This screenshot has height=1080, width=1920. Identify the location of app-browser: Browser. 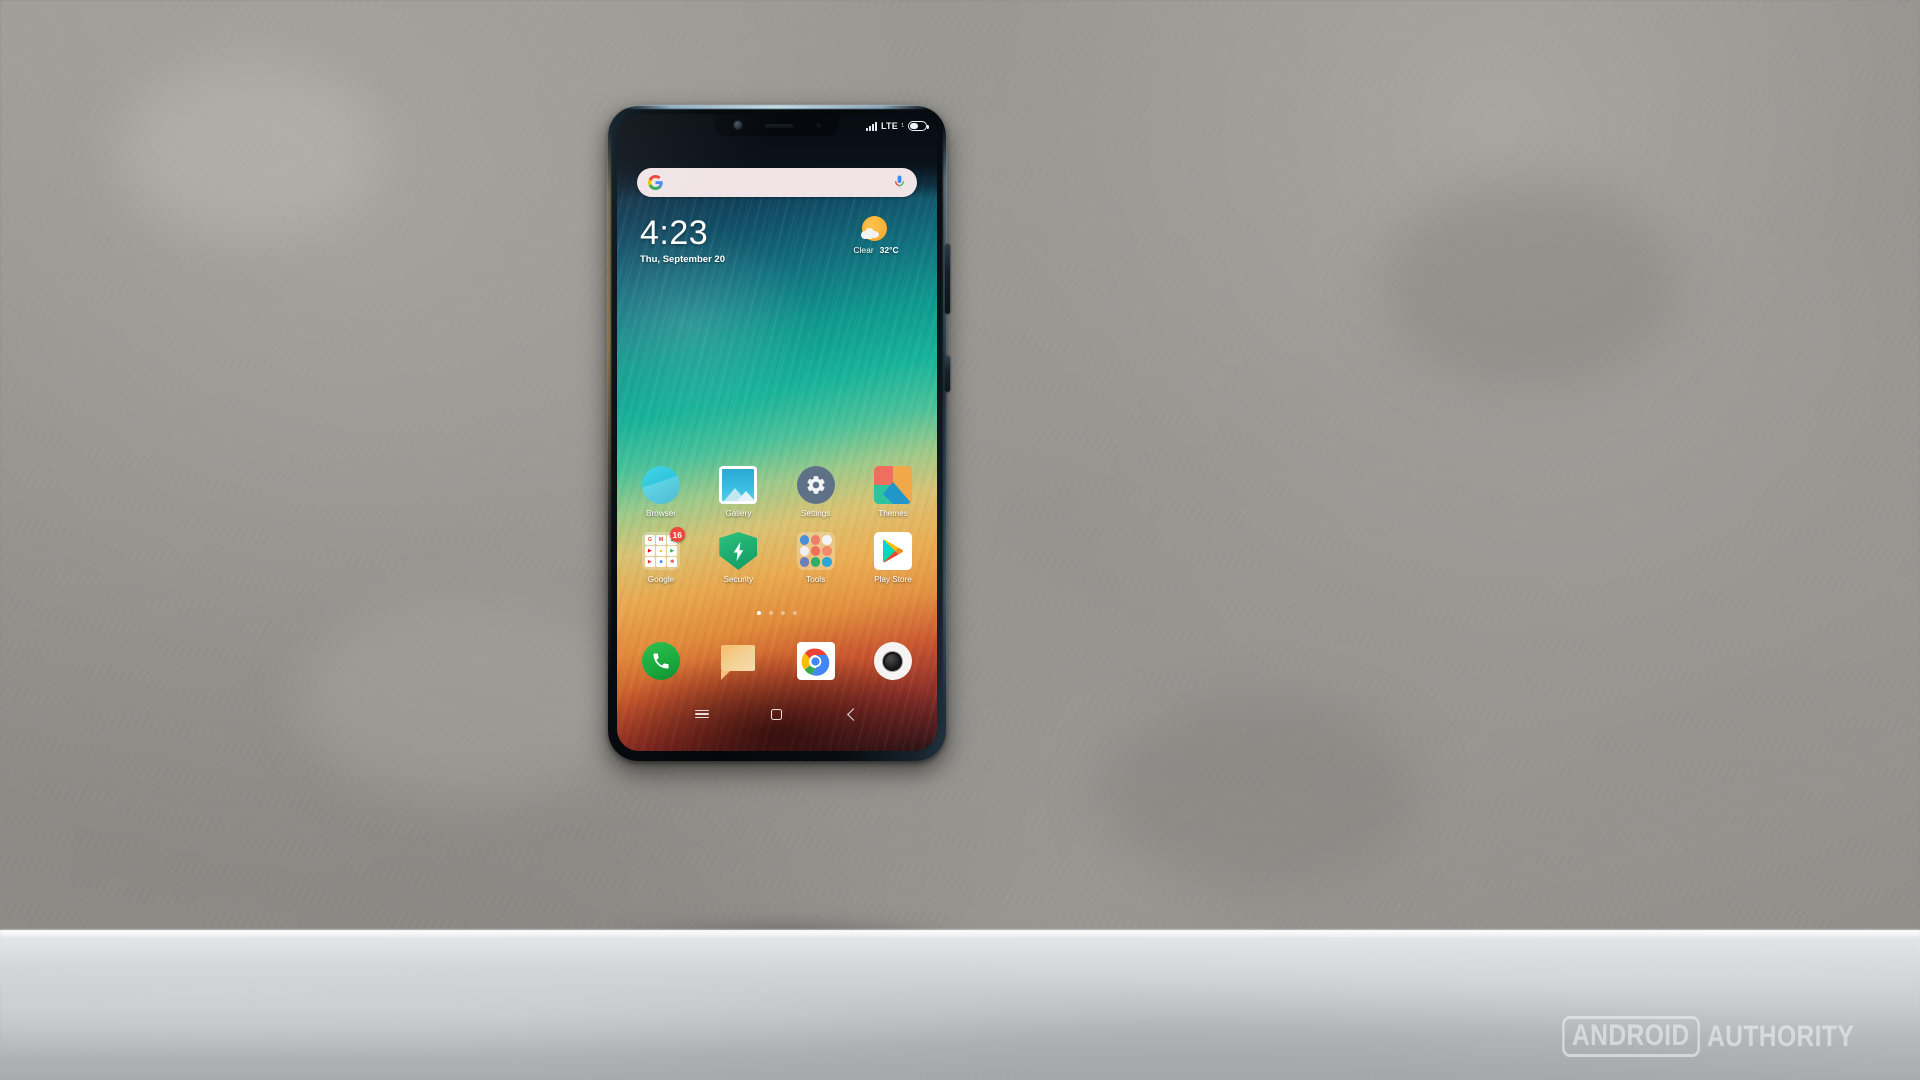
(661, 492).